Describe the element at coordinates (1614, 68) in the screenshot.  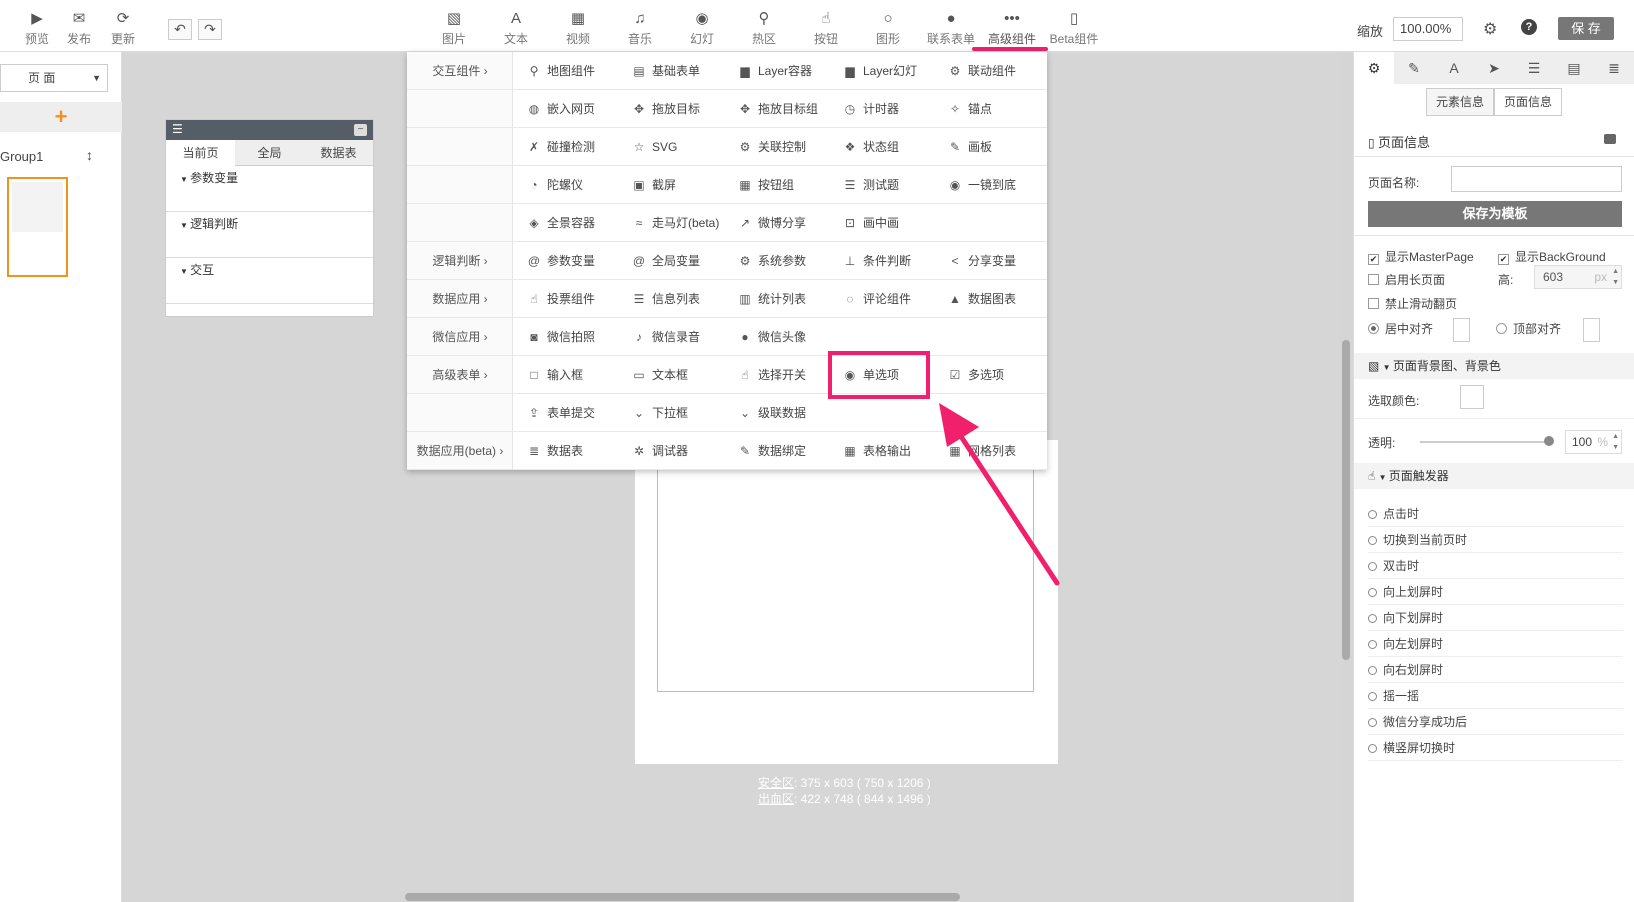
I see `tab-layers-icon: ≣` at that location.